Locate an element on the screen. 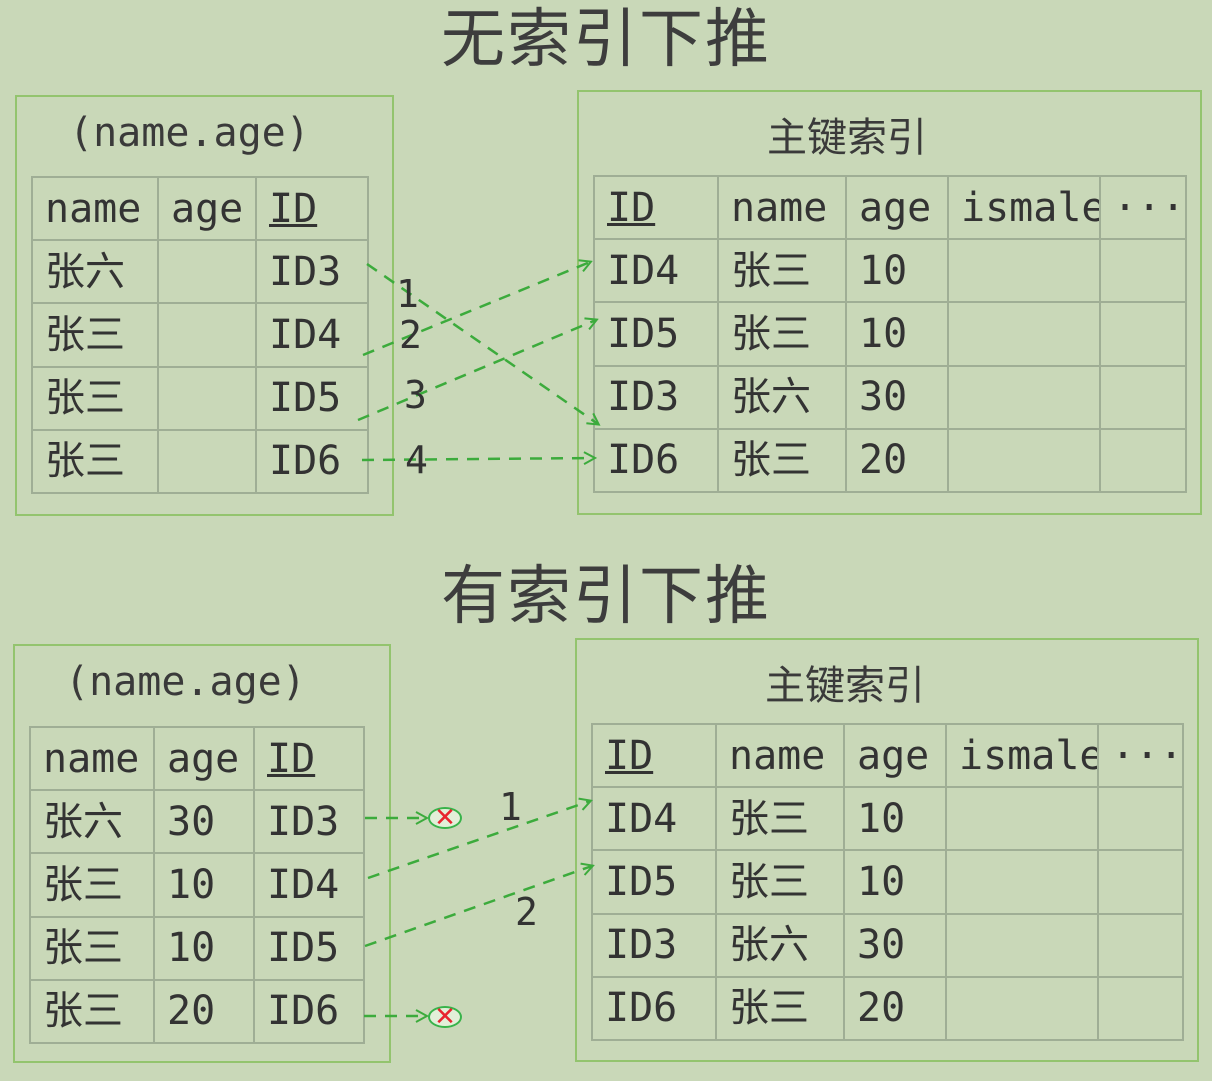 The image size is (1212, 1081). bottom-arrow-id5-to-row2 is located at coordinates (478, 907).